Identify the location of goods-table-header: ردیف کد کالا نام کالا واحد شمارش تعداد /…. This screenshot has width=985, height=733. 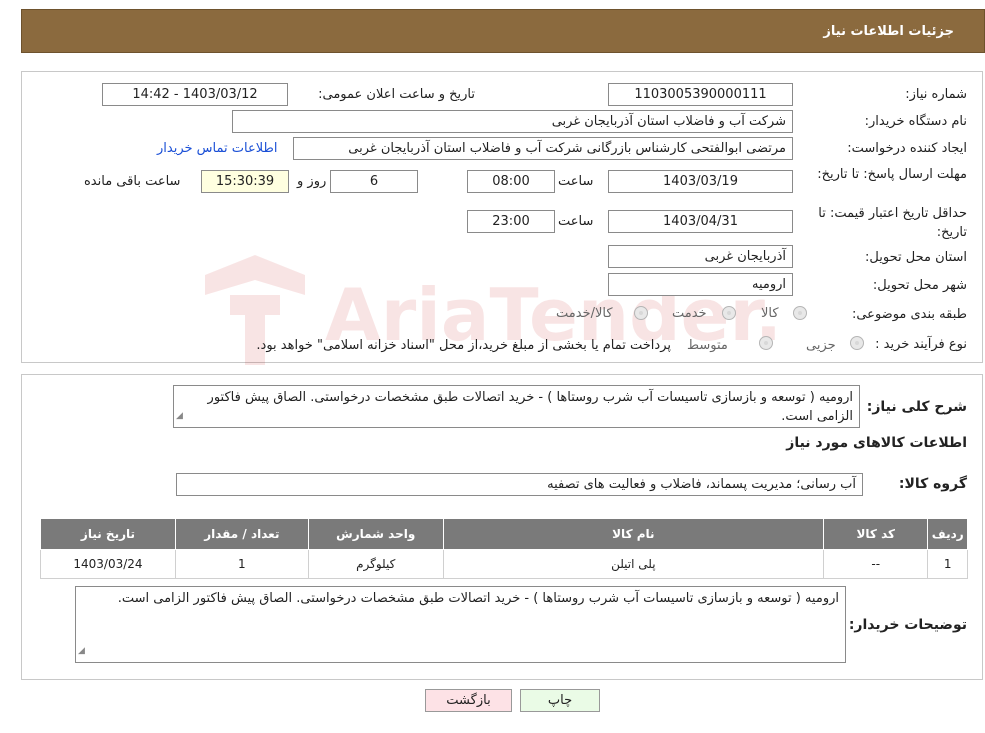
(504, 534).